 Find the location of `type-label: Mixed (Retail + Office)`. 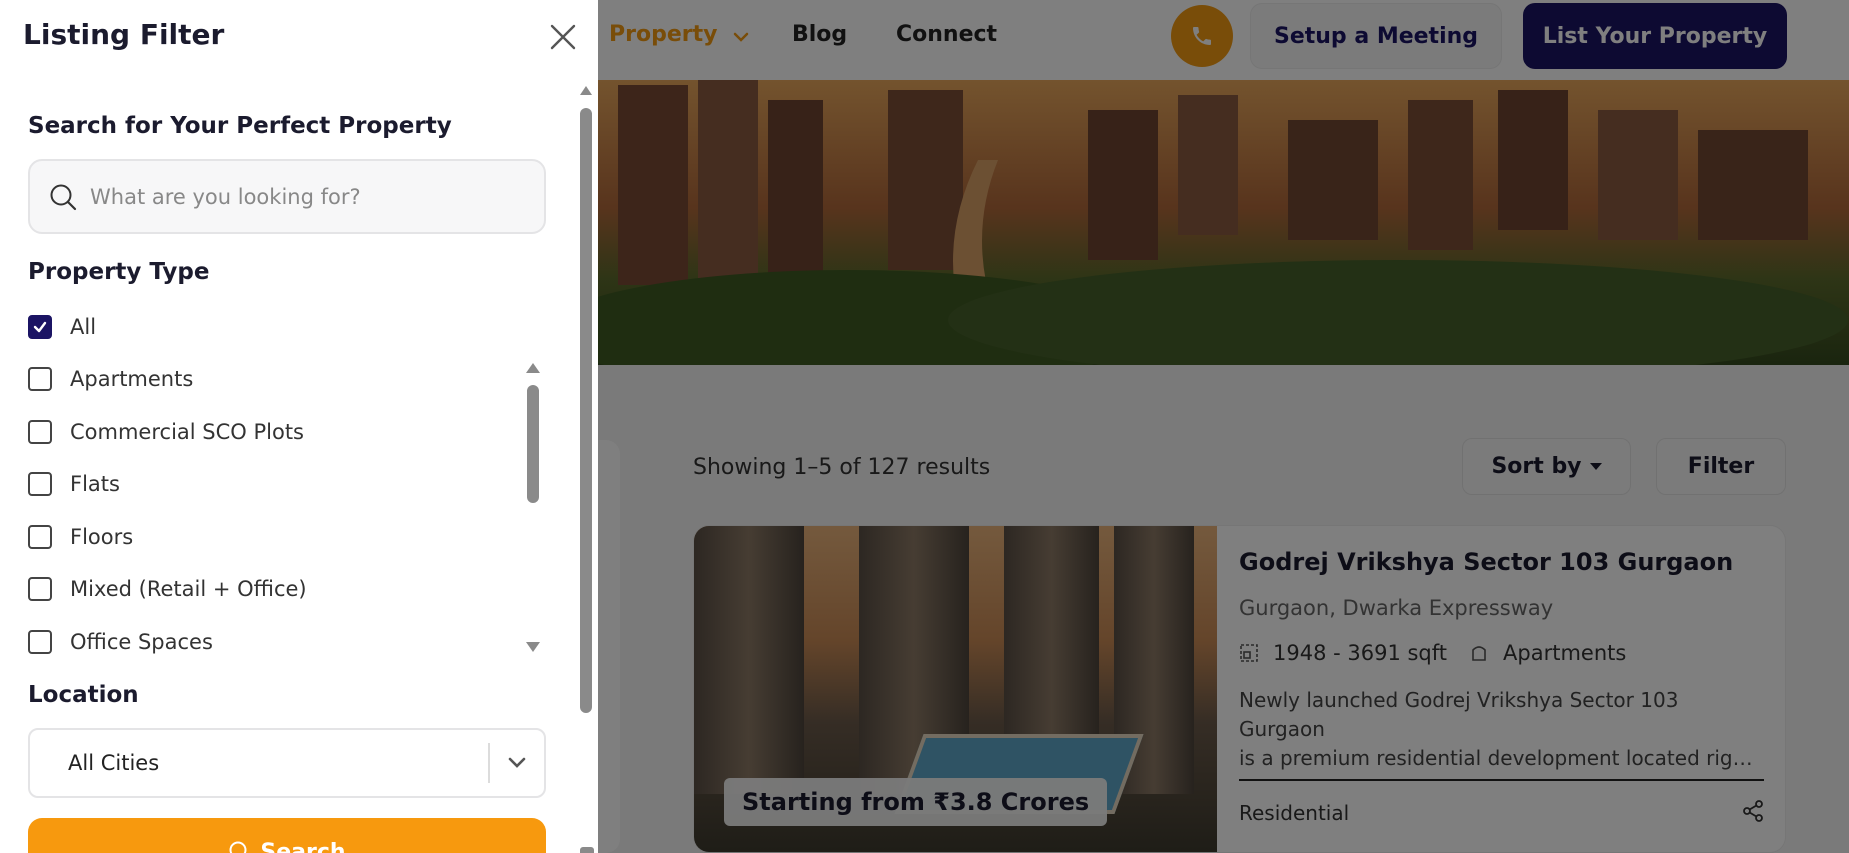

type-label: Mixed (Retail + Office) is located at coordinates (188, 589).